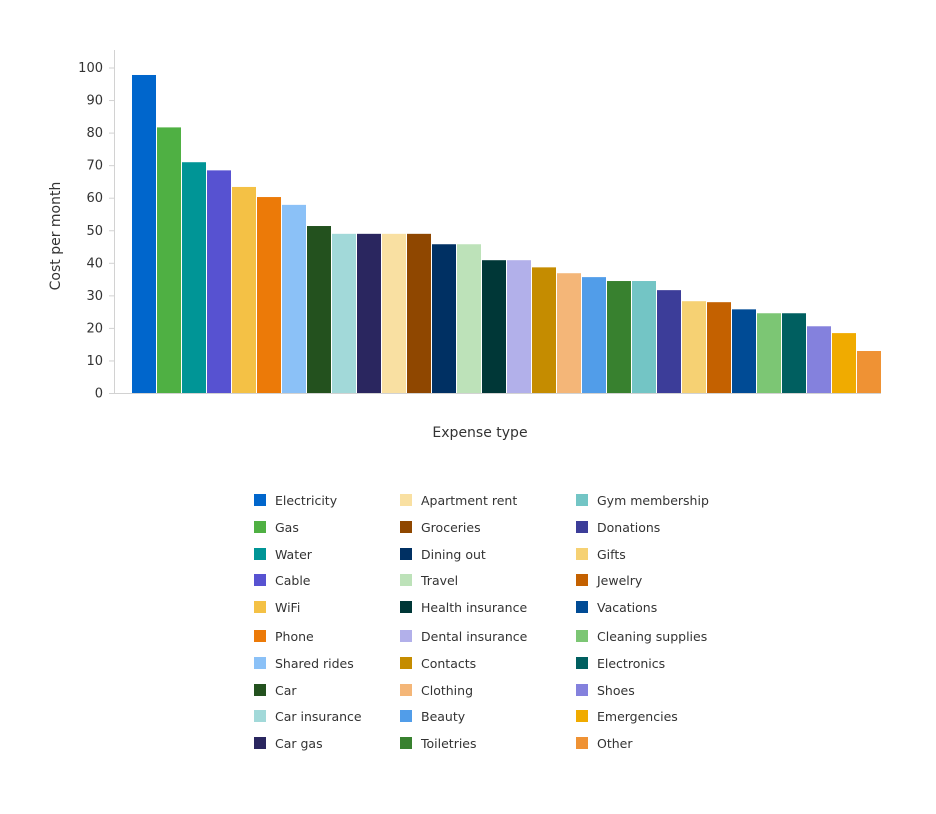  Describe the element at coordinates (283, 554) in the screenshot. I see `legend-item: Water` at that location.